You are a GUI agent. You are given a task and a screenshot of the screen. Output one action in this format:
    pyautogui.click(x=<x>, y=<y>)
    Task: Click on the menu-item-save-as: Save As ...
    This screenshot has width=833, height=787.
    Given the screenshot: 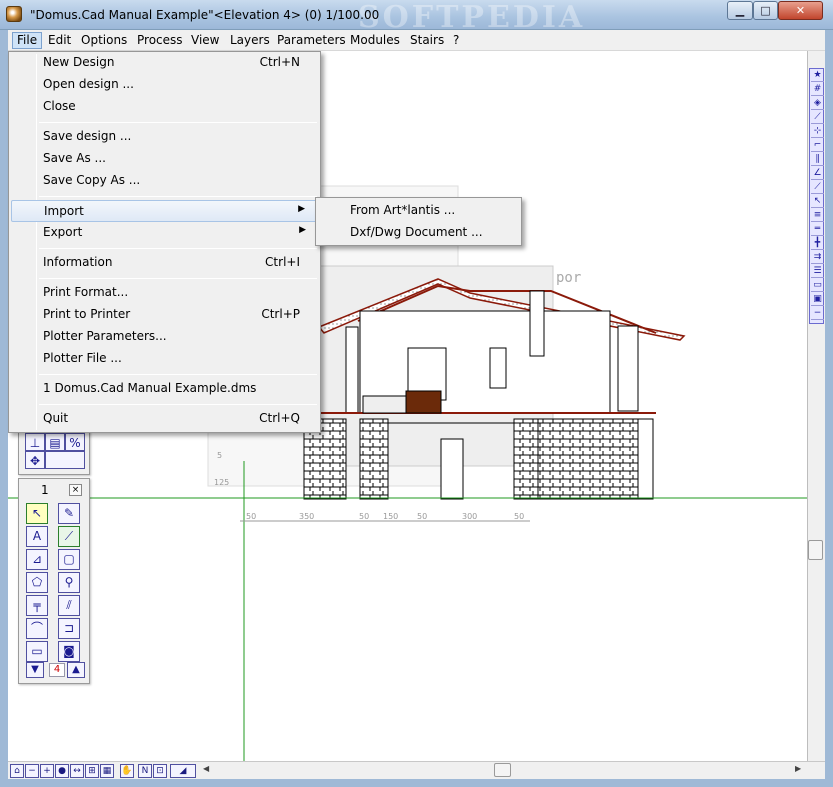 What is the action you would take?
    pyautogui.click(x=164, y=159)
    